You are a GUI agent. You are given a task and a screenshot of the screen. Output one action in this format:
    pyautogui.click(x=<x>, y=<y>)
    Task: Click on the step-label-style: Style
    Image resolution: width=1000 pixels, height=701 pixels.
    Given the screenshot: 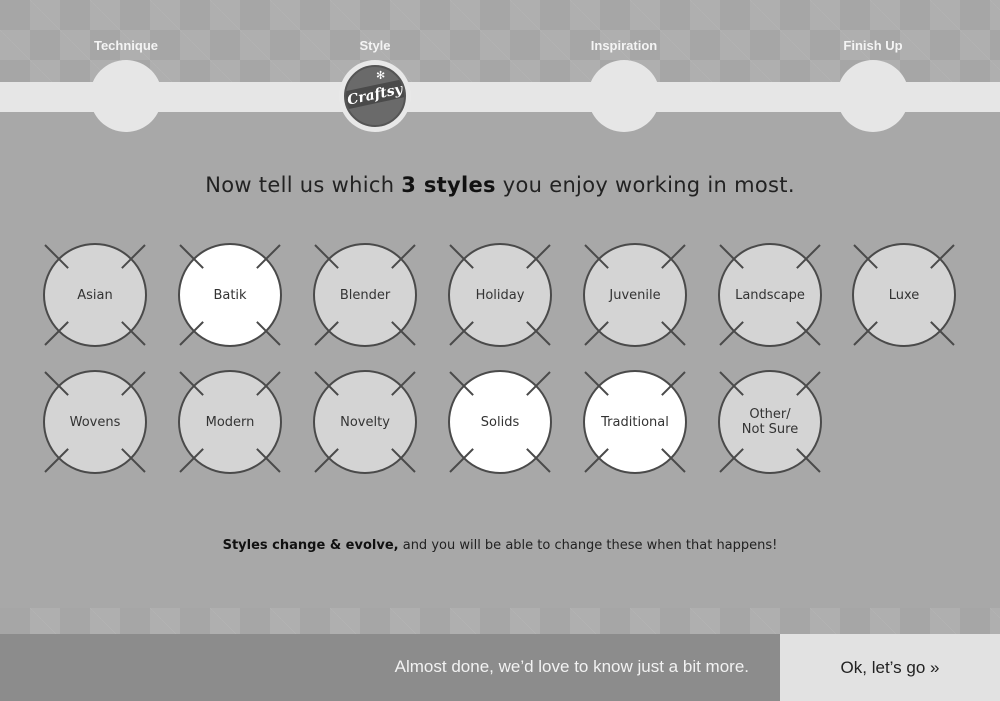 What is the action you would take?
    pyautogui.click(x=375, y=45)
    